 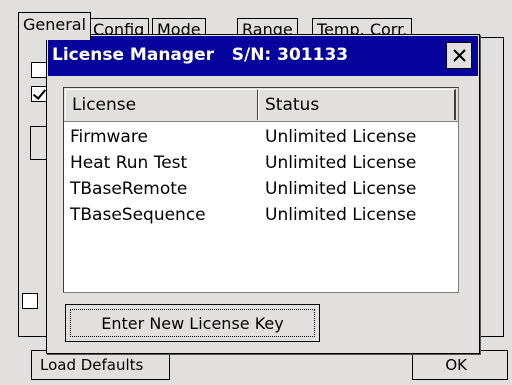 I want to click on license-name: Heat Run Test, so click(x=129, y=163).